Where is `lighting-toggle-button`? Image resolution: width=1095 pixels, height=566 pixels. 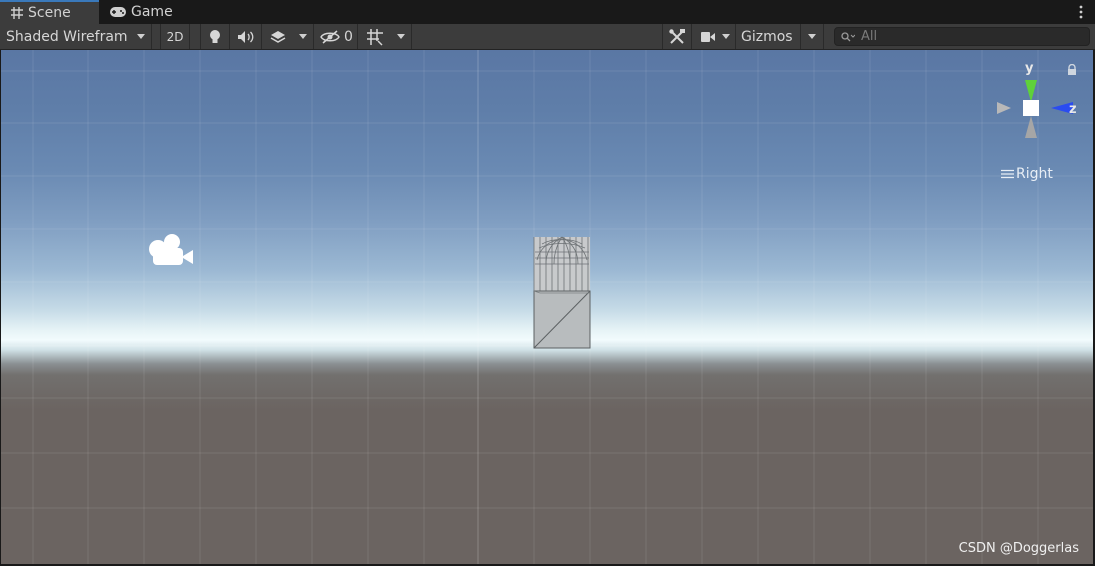
lighting-toggle-button is located at coordinates (215, 36).